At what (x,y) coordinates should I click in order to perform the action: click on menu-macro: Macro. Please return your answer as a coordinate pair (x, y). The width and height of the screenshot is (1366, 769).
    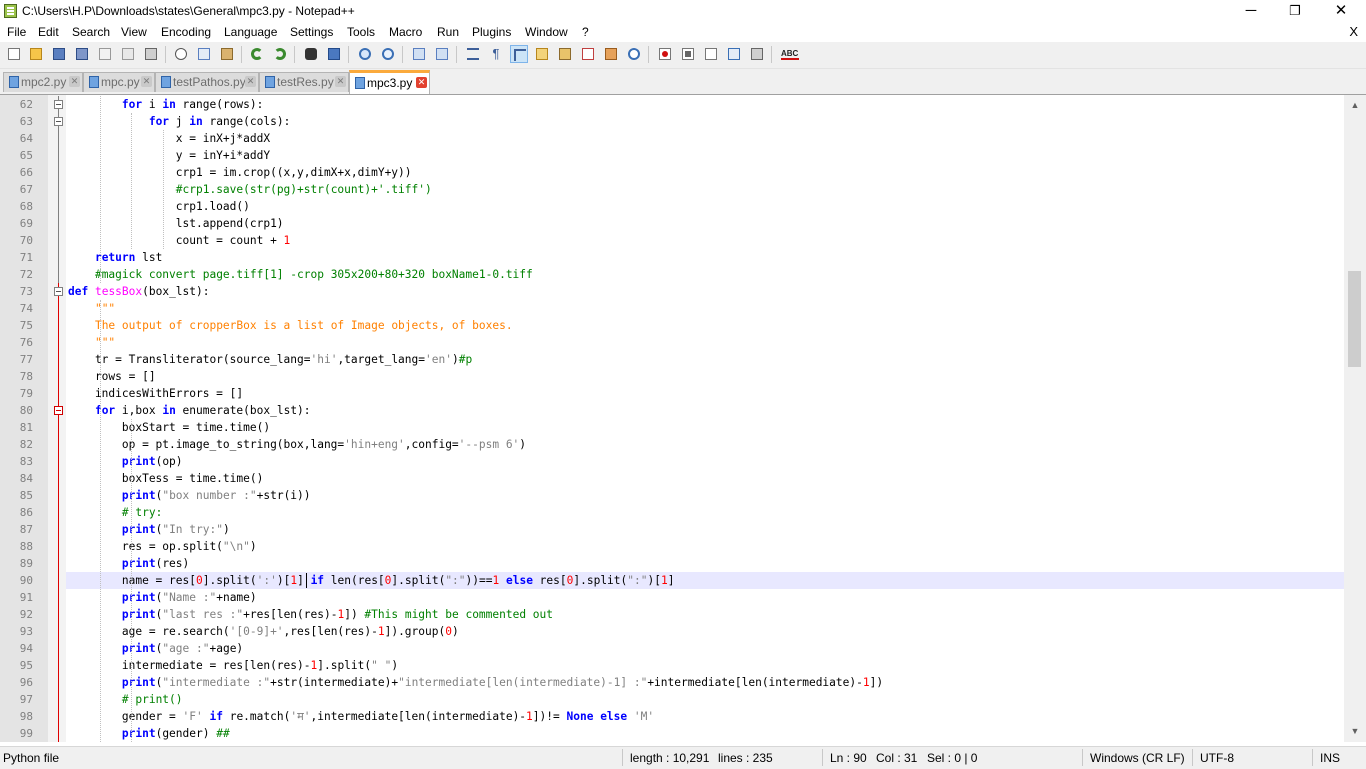
    Looking at the image, I should click on (405, 32).